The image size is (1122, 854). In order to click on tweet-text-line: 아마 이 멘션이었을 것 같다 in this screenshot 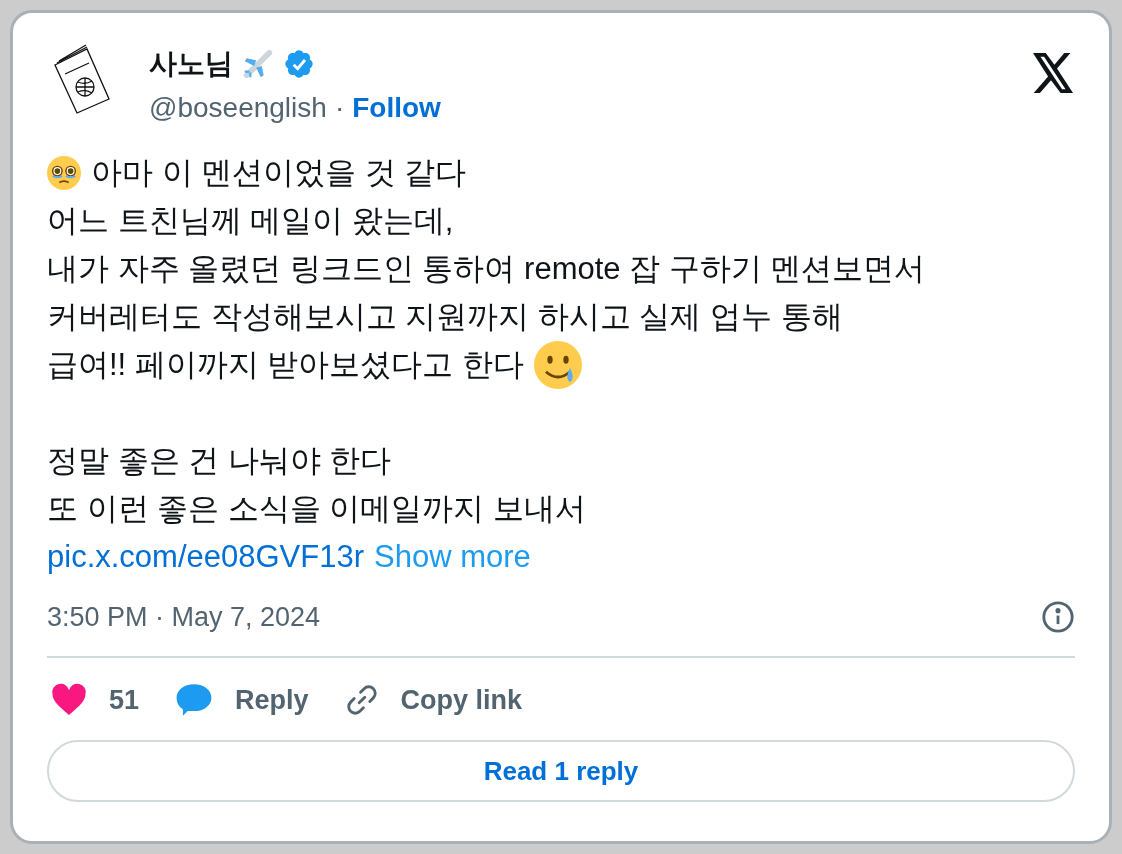, I will do `click(279, 173)`.